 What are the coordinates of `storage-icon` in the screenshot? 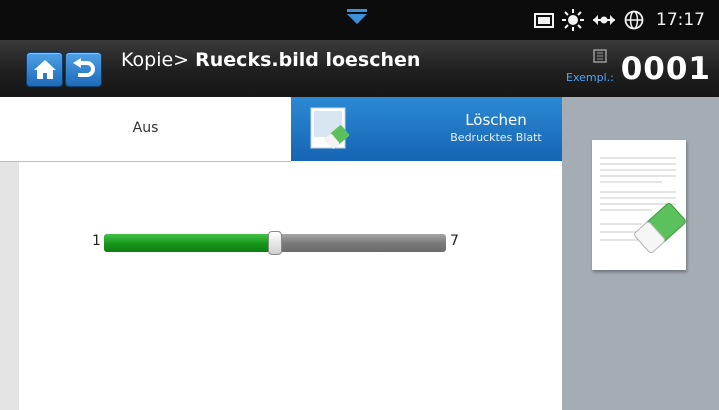 It's located at (544, 20).